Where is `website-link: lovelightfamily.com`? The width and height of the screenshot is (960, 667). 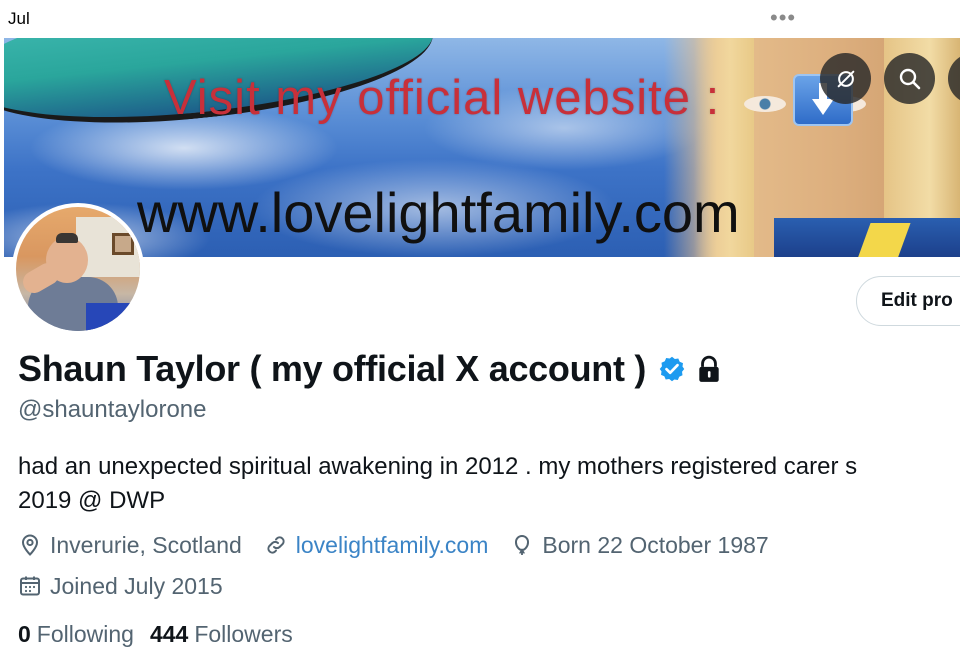
website-link: lovelightfamily.com is located at coordinates (392, 545).